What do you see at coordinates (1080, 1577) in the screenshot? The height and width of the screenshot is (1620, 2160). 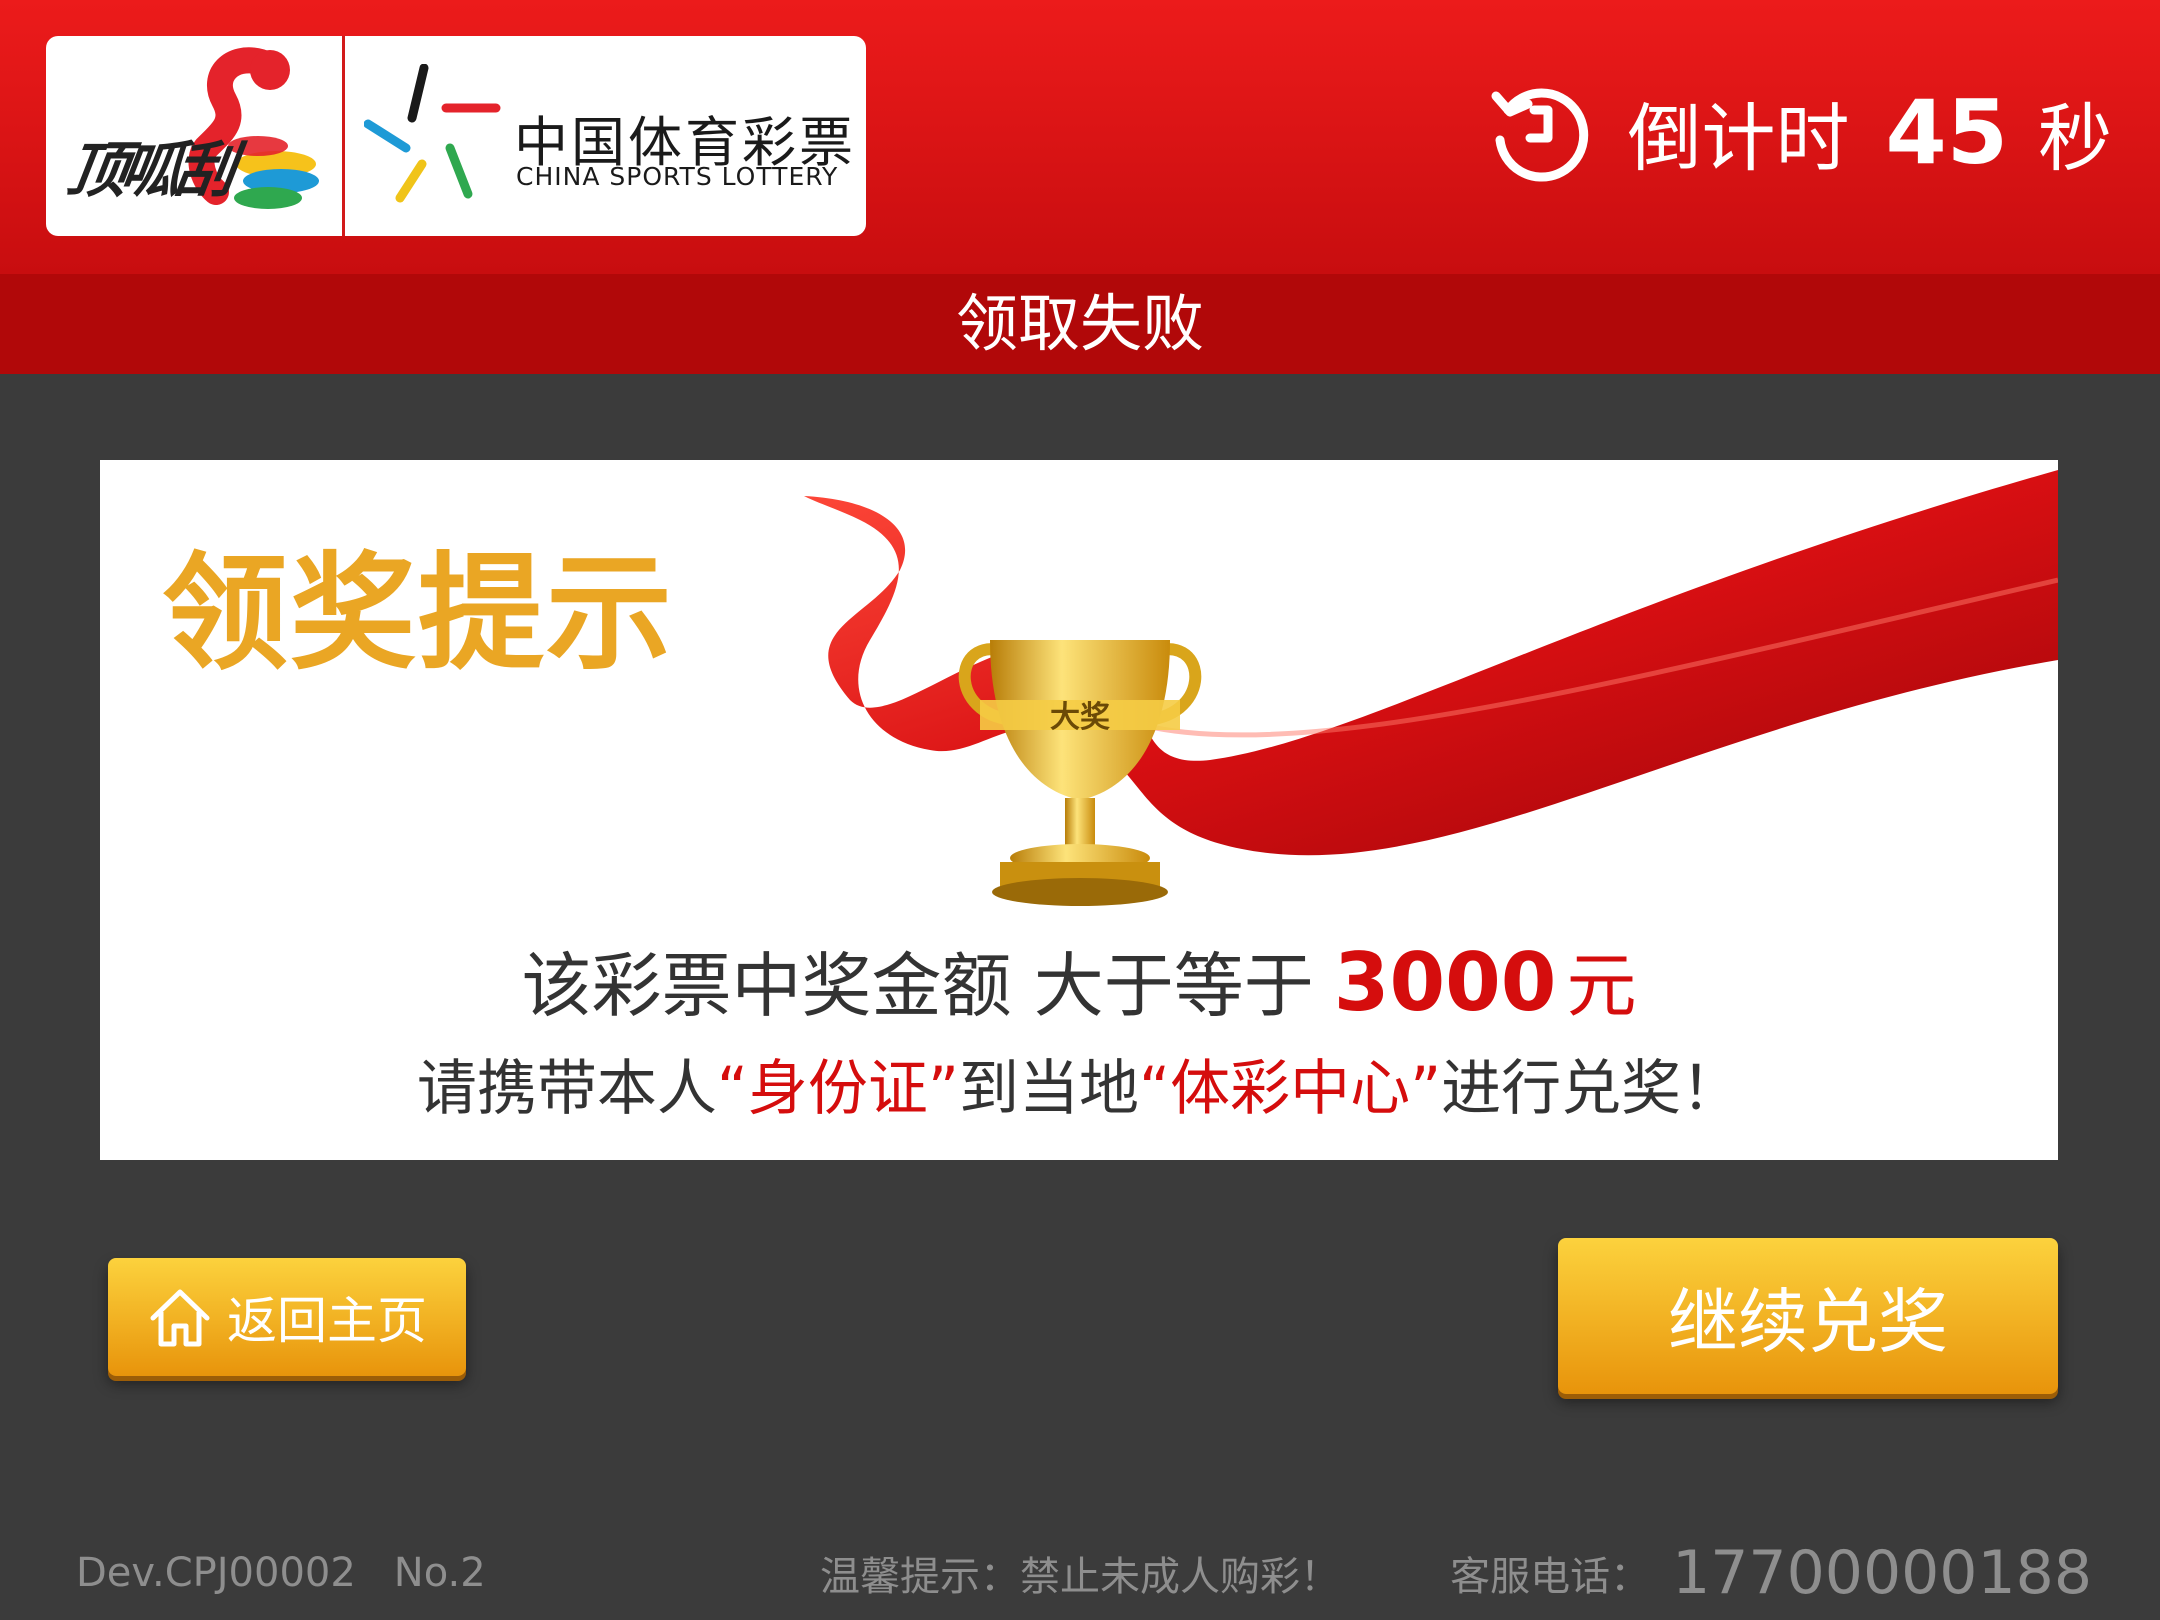 I see `warm-tip: 温馨提示：禁止未成人购彩！` at bounding box center [1080, 1577].